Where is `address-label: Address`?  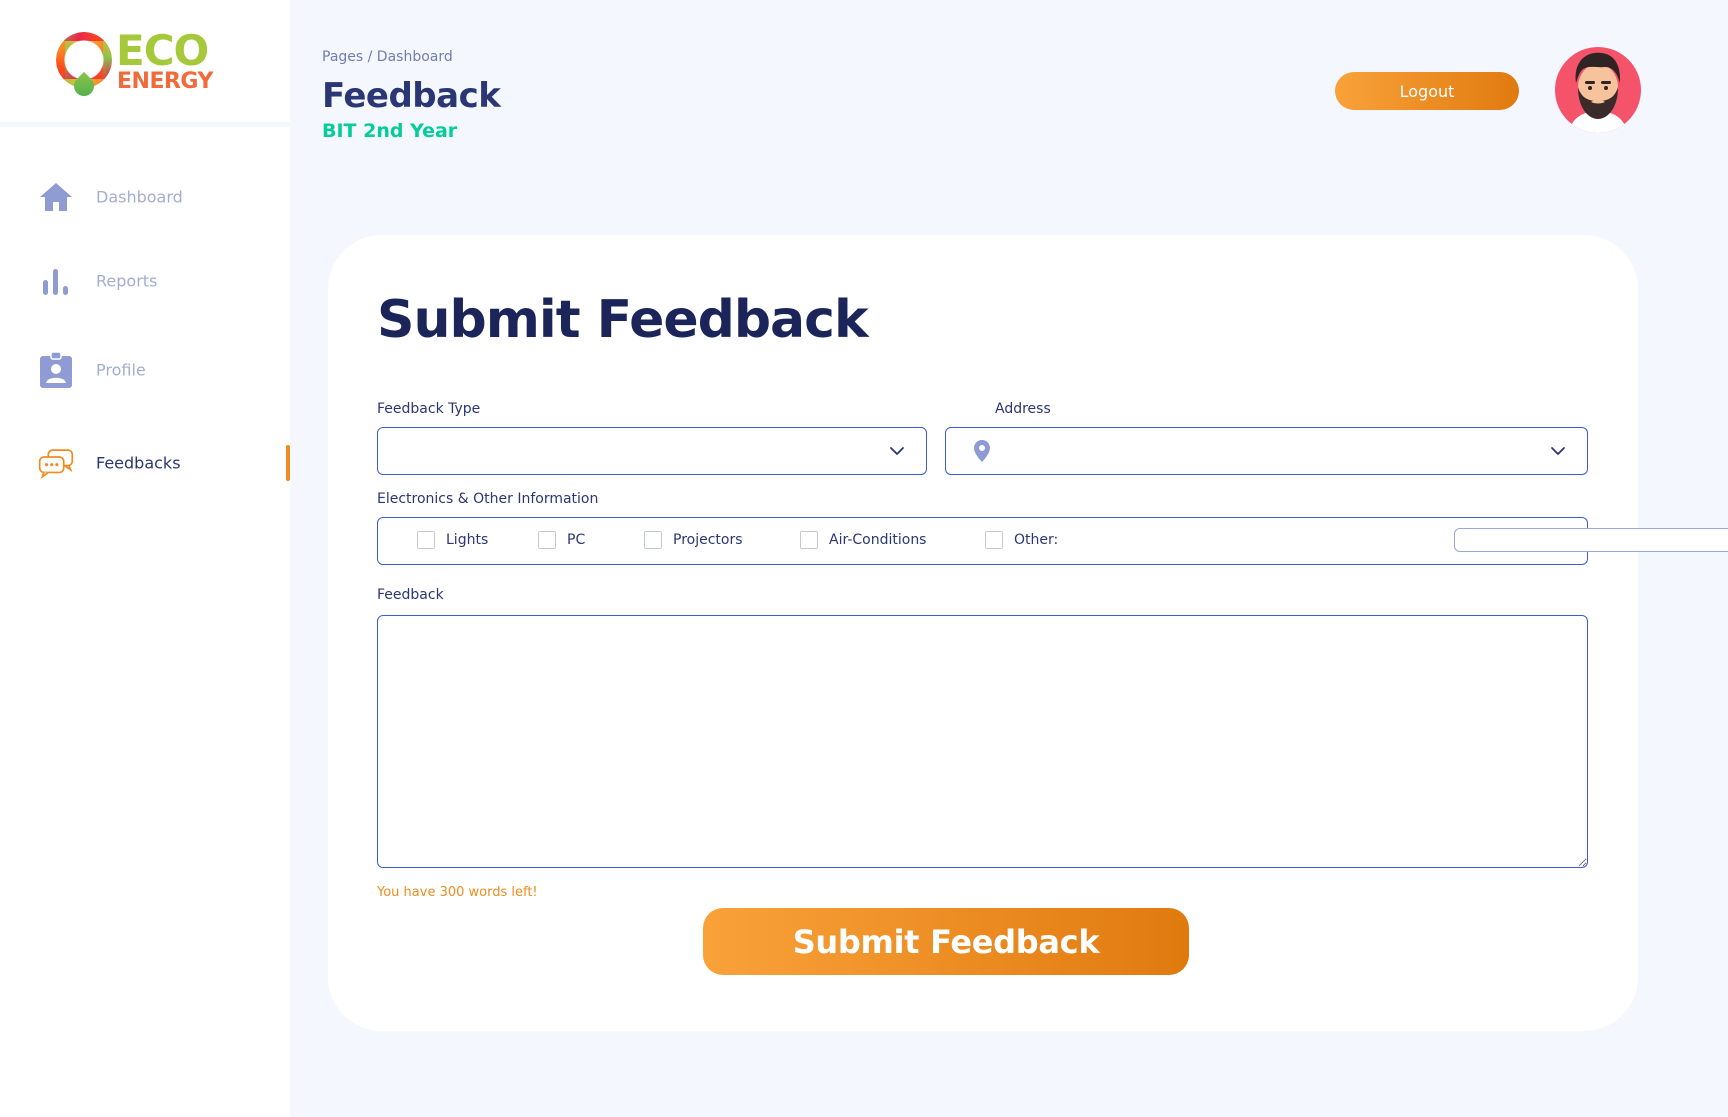
address-label: Address is located at coordinates (1023, 409).